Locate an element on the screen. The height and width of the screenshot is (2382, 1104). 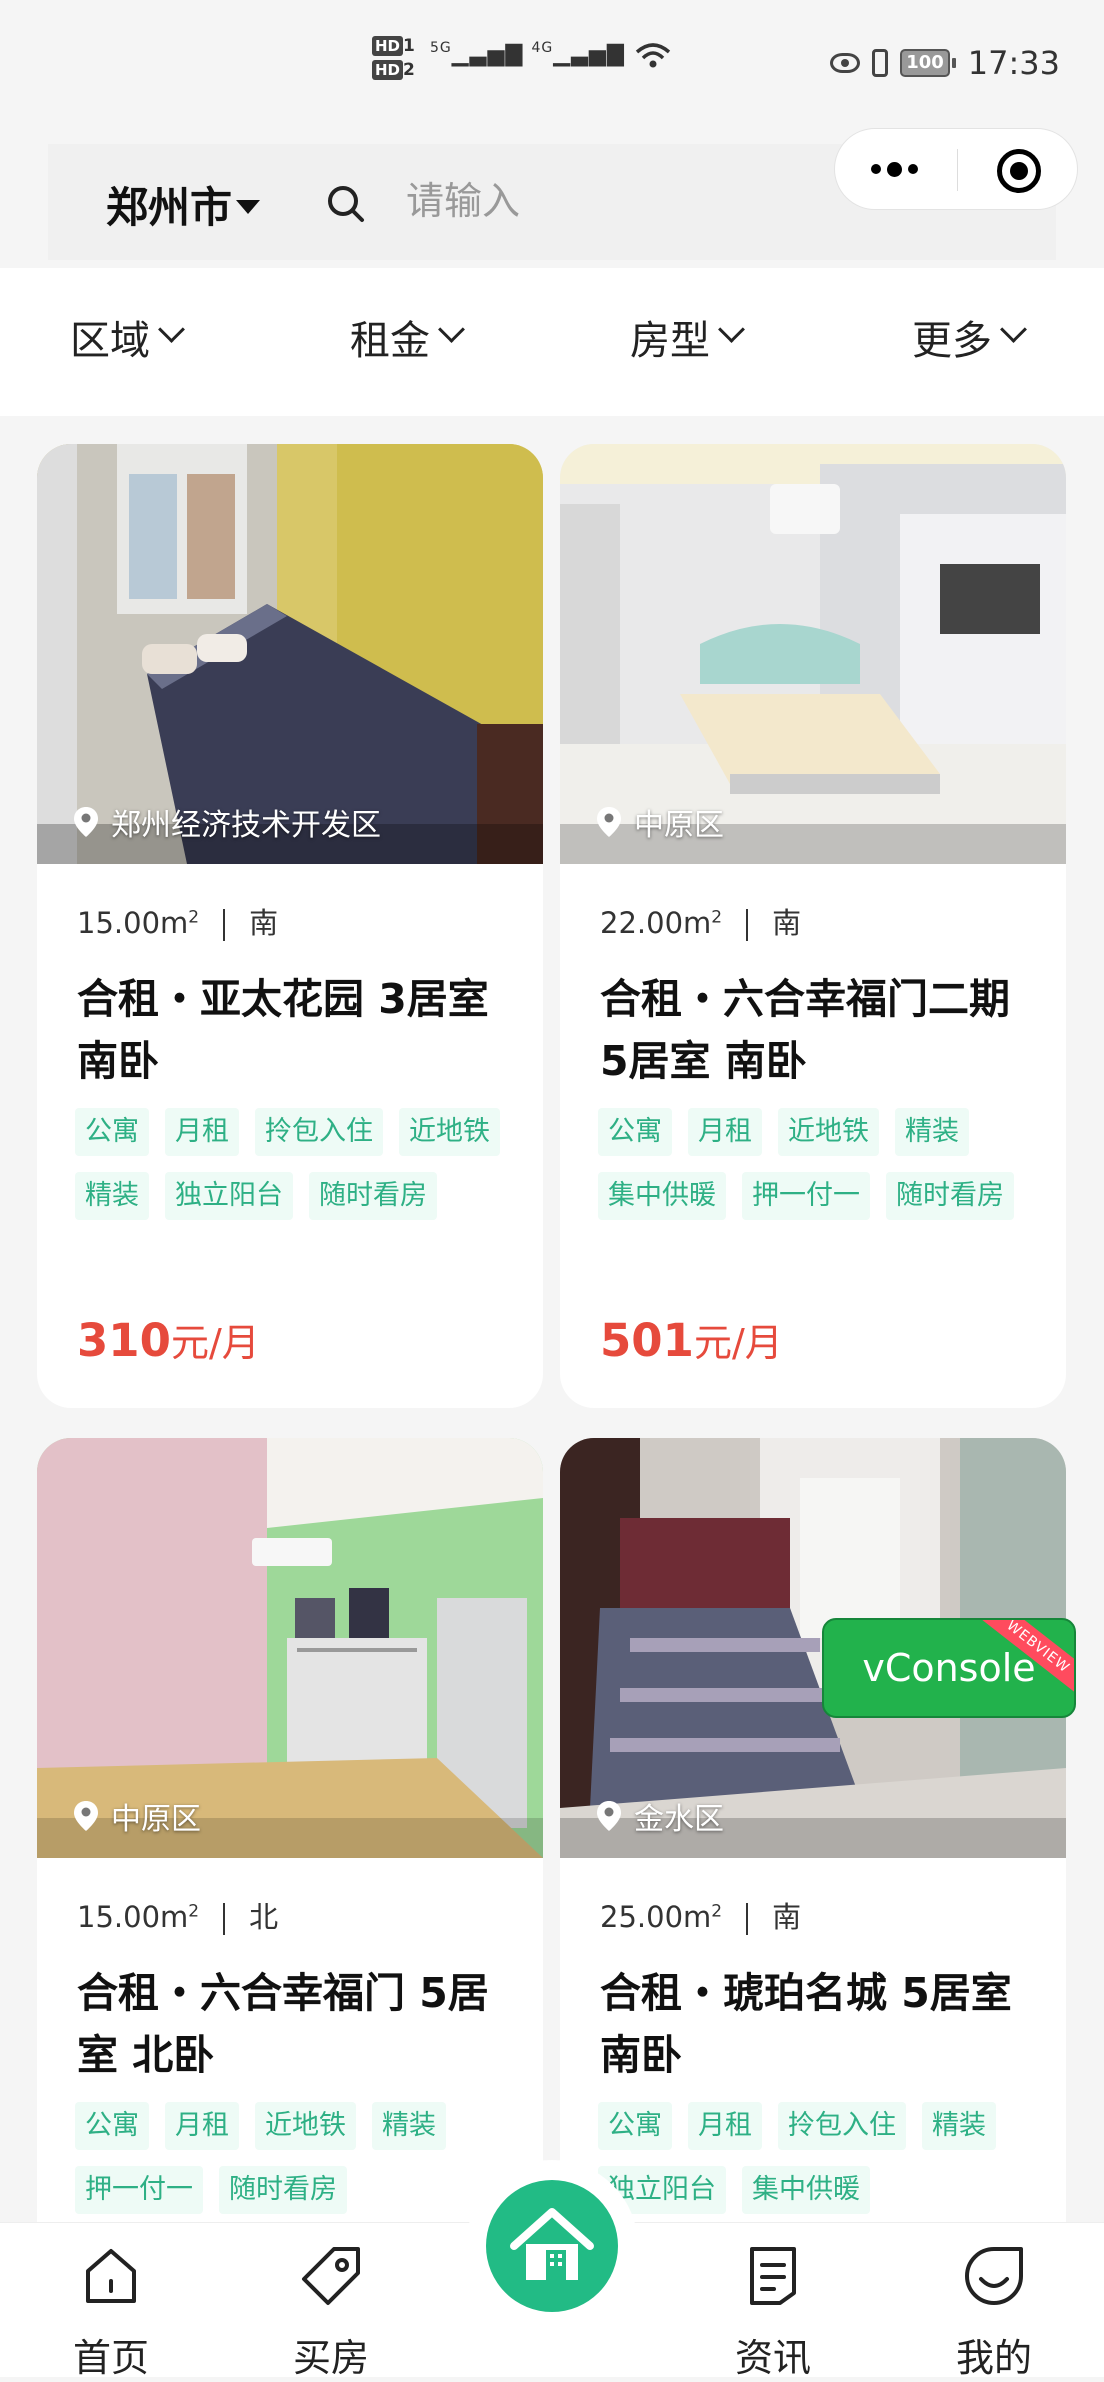
filter-more: 更多 is located at coordinates (969, 337).